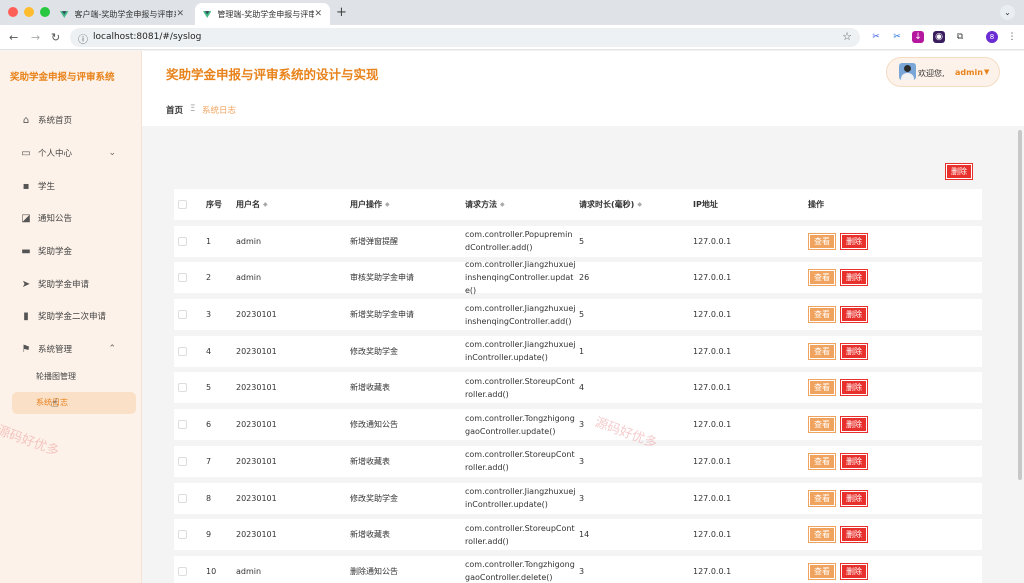  What do you see at coordinates (465, 37) in the screenshot?
I see `address-bar: ⓘ localhost:8081/#/syslog ☆` at bounding box center [465, 37].